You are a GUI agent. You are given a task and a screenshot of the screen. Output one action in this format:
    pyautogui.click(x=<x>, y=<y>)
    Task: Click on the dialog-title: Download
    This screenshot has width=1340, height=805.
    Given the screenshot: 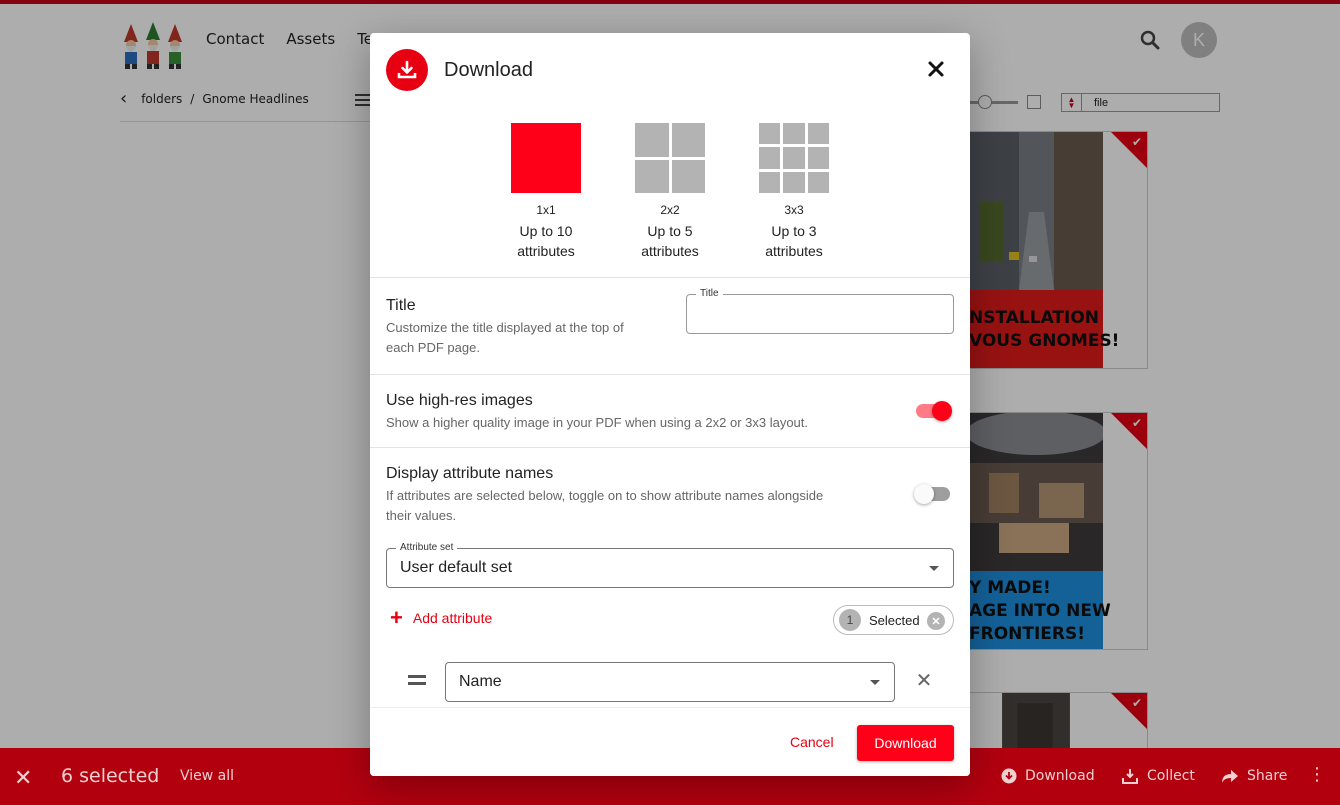 What is the action you would take?
    pyautogui.click(x=488, y=70)
    